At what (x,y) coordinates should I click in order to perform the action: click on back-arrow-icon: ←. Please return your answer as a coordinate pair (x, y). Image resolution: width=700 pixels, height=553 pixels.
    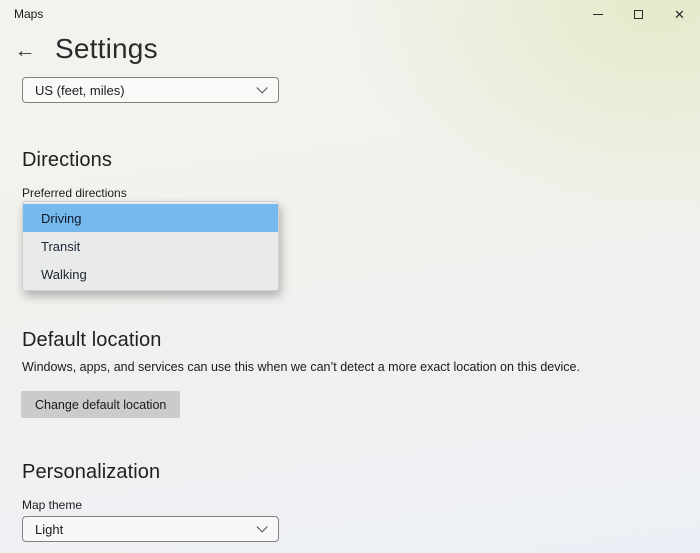
    Looking at the image, I should click on (25, 50).